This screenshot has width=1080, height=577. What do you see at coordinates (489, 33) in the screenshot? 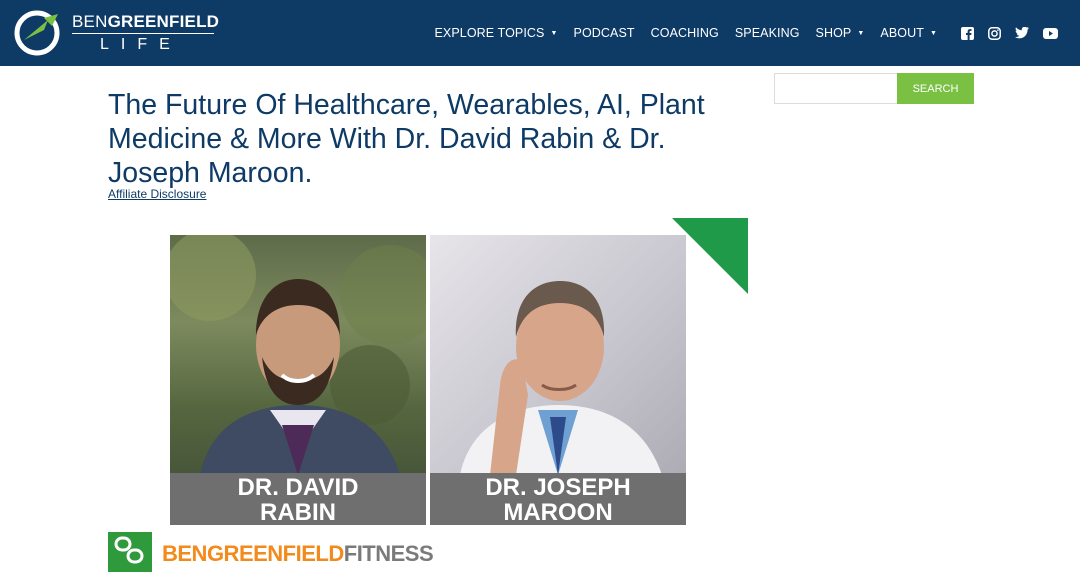
I see `nav-label: EXPLORE TOPICS` at bounding box center [489, 33].